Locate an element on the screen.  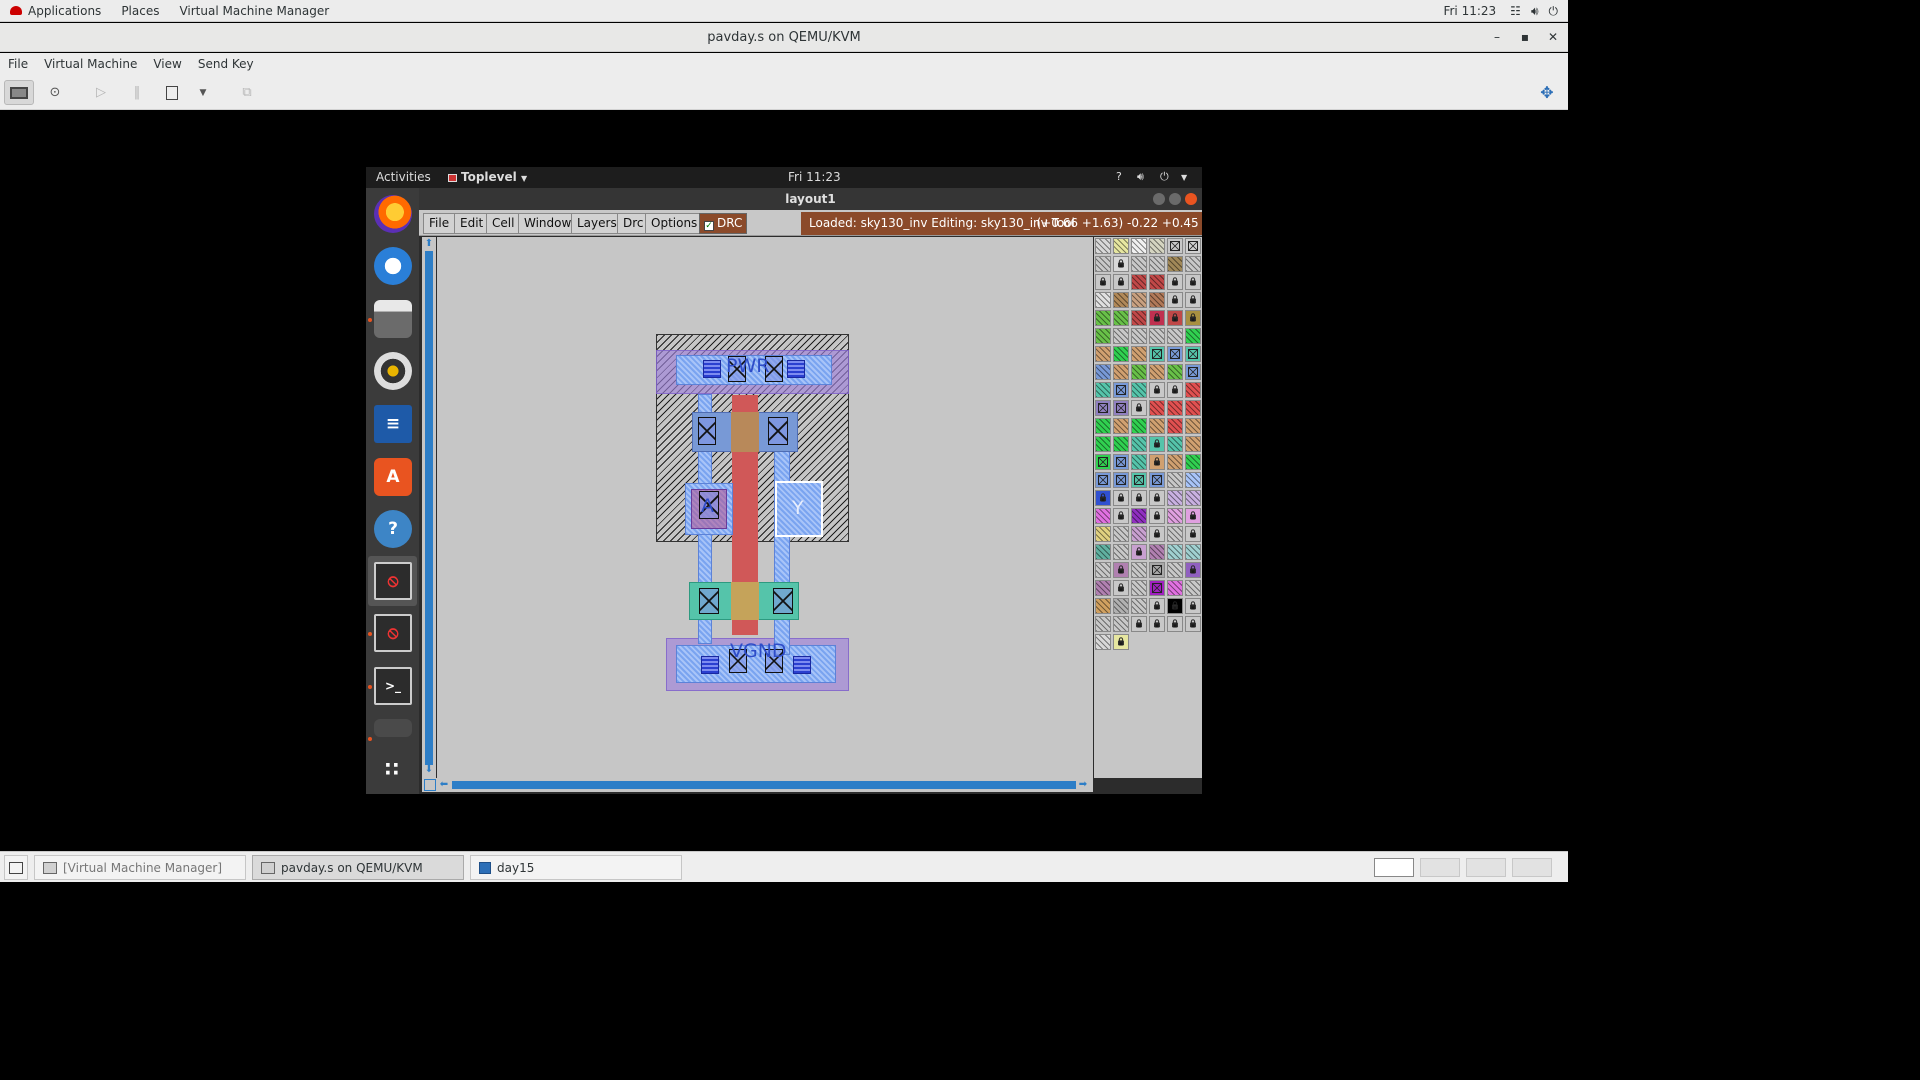
thunderbird-icon is located at coordinates (393, 266).